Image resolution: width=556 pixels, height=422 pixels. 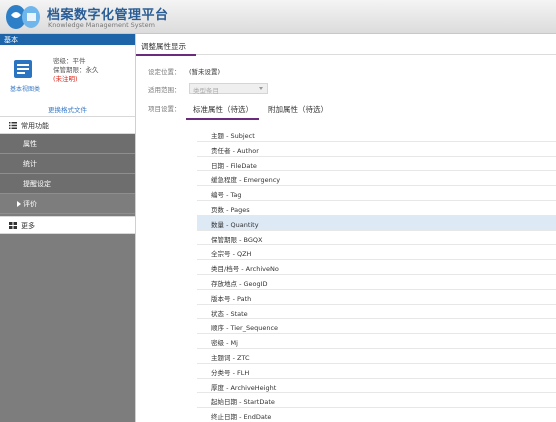 What do you see at coordinates (23, 69) in the screenshot?
I see `document-icon` at bounding box center [23, 69].